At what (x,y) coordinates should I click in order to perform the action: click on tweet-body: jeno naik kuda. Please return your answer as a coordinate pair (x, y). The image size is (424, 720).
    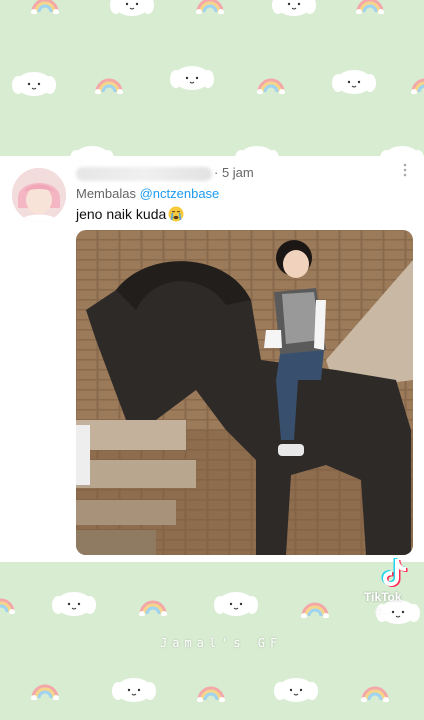
    Looking at the image, I should click on (121, 214).